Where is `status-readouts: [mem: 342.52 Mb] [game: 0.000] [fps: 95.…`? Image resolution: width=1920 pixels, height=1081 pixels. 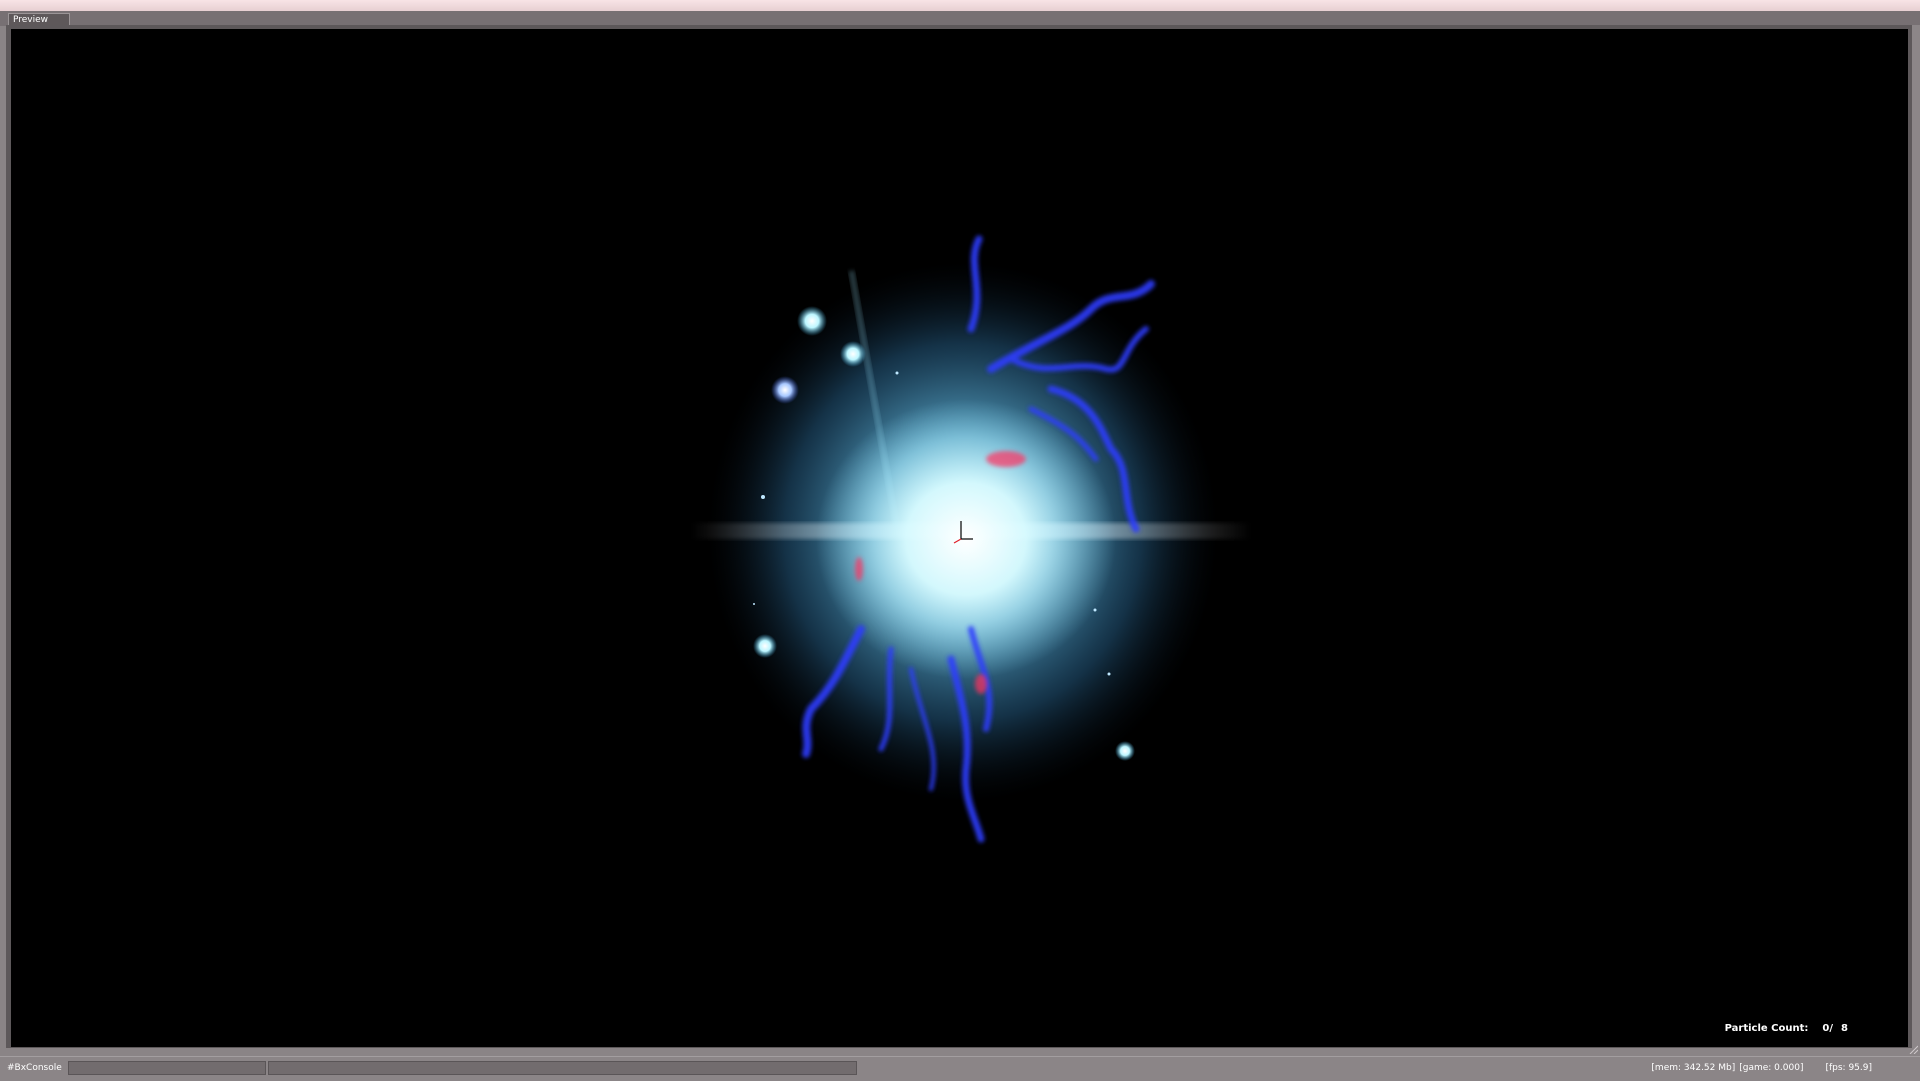 status-readouts: [mem: 342.52 Mb] [game: 0.000] [fps: 95.… is located at coordinates (1761, 1068).